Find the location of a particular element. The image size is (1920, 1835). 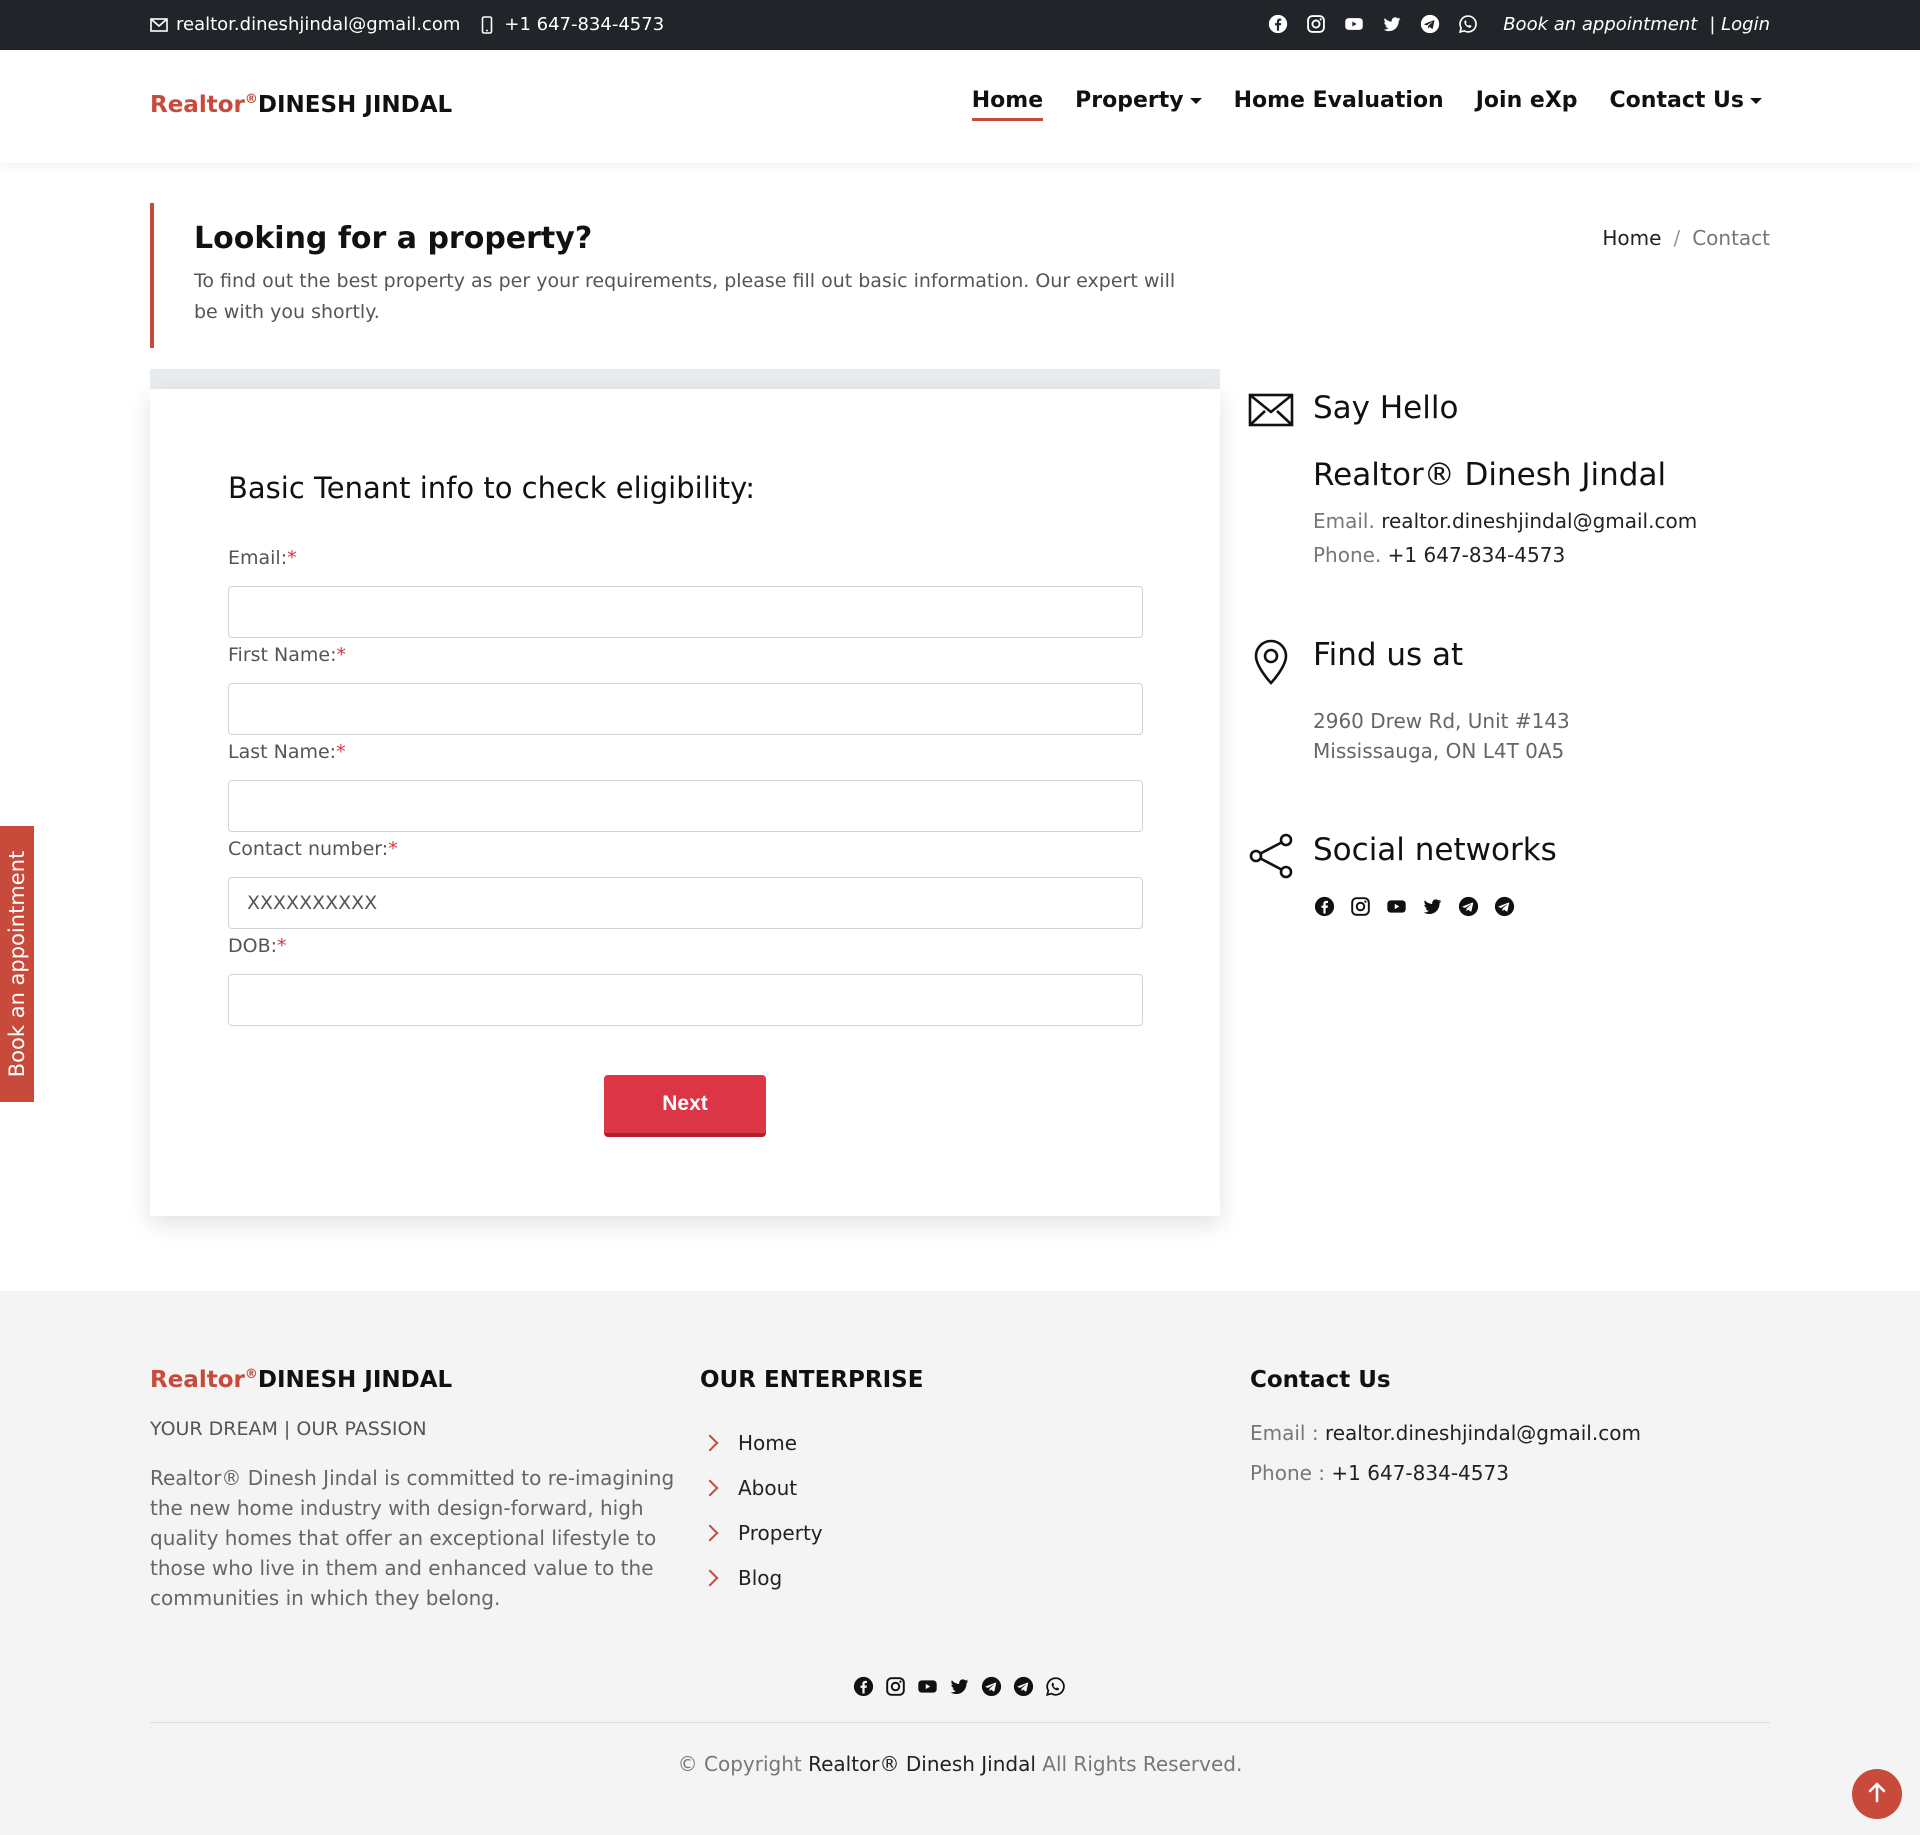

contact-number-label: Contact number:* is located at coordinates (313, 849).